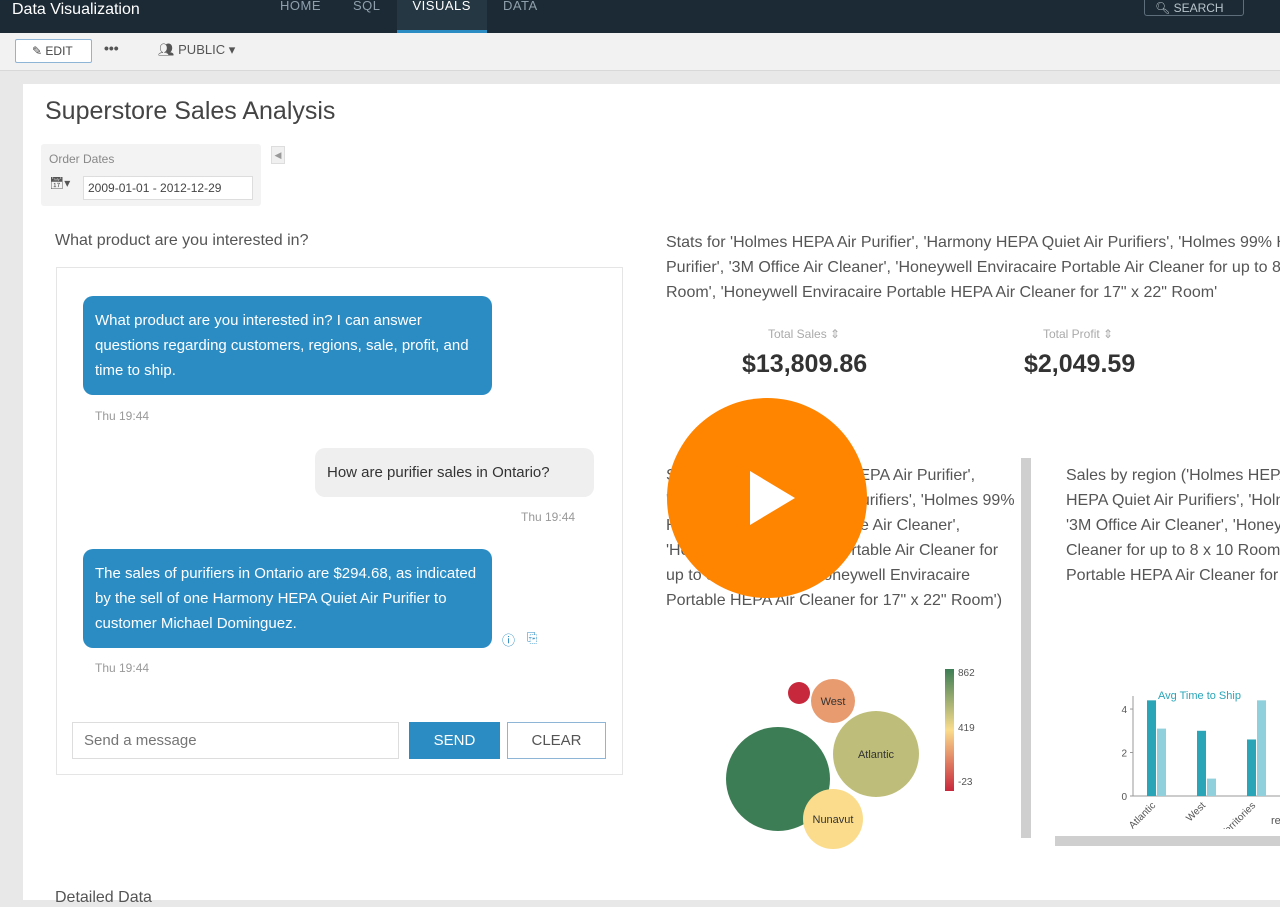  Describe the element at coordinates (65, 188) in the screenshot. I see `calendar-icon: 📅︎▾` at that location.